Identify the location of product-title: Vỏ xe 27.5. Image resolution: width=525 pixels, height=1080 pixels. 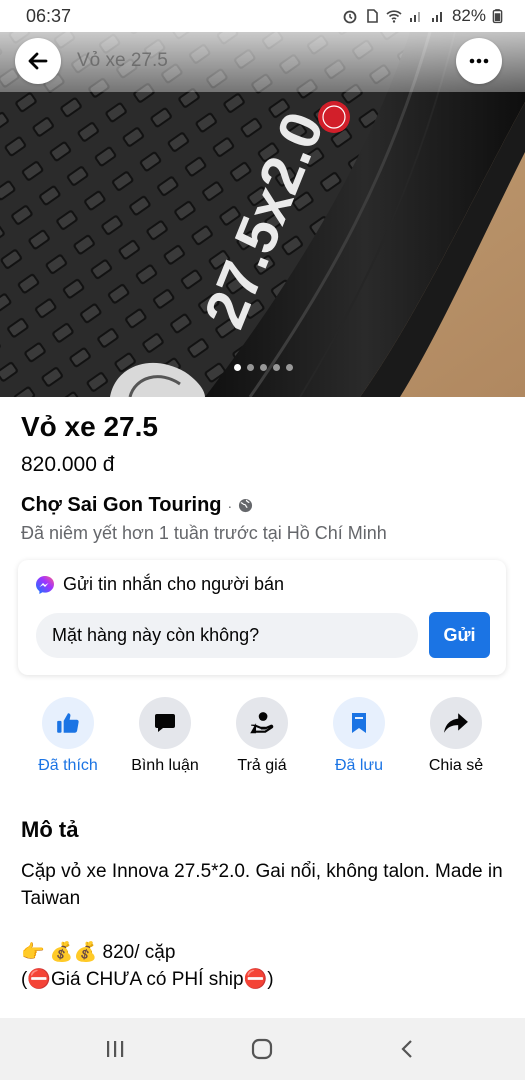
(89, 426).